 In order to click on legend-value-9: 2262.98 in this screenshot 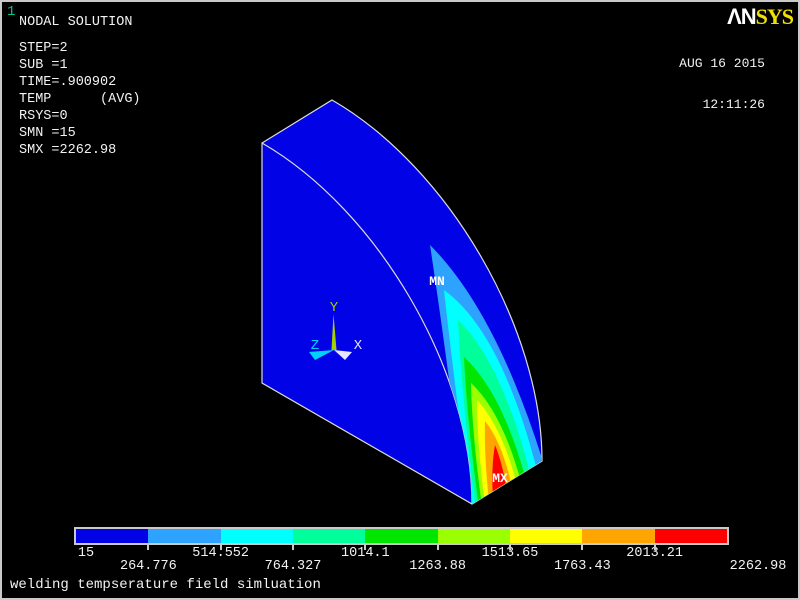, I will do `click(758, 566)`.